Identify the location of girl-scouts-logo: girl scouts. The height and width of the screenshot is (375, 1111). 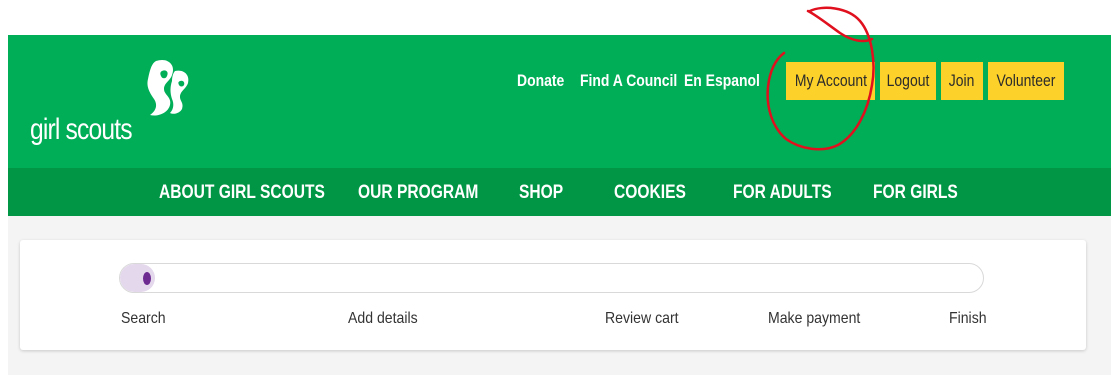
(115, 105).